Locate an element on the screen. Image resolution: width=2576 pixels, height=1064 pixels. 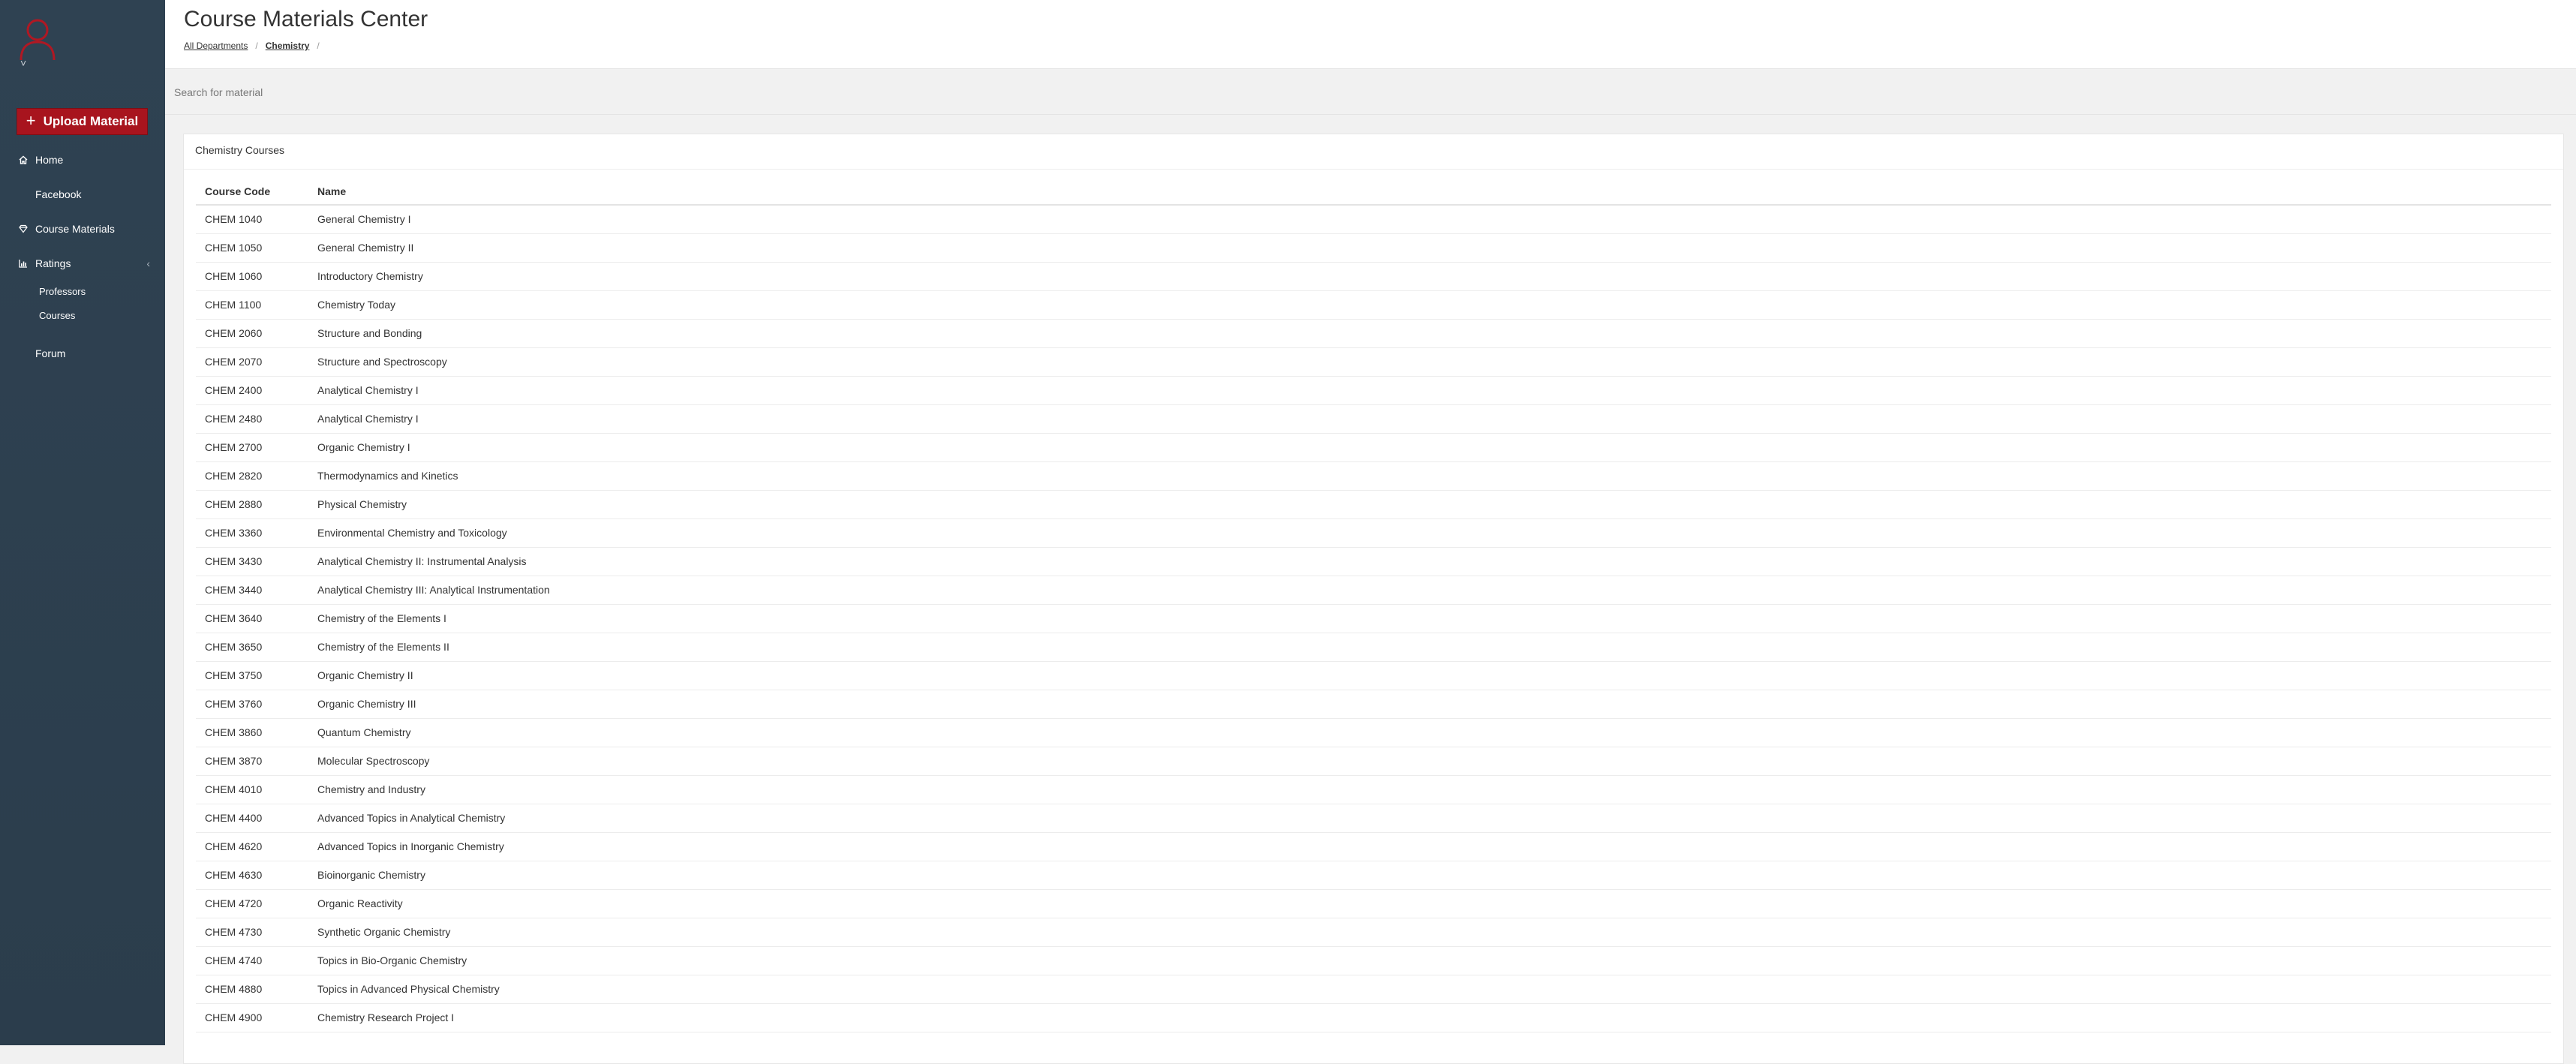
course-code-cell: CHEM 4730 is located at coordinates (252, 933).